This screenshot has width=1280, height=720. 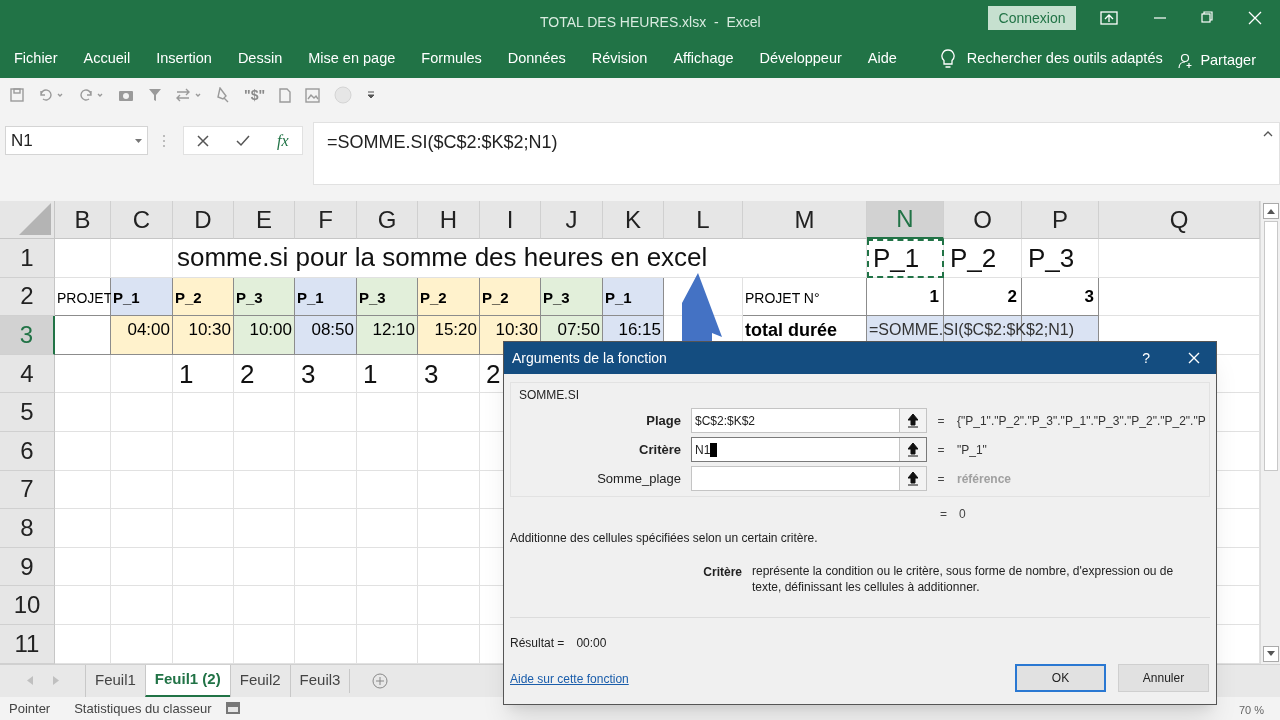 I want to click on share-button: Partager, so click(x=1217, y=61).